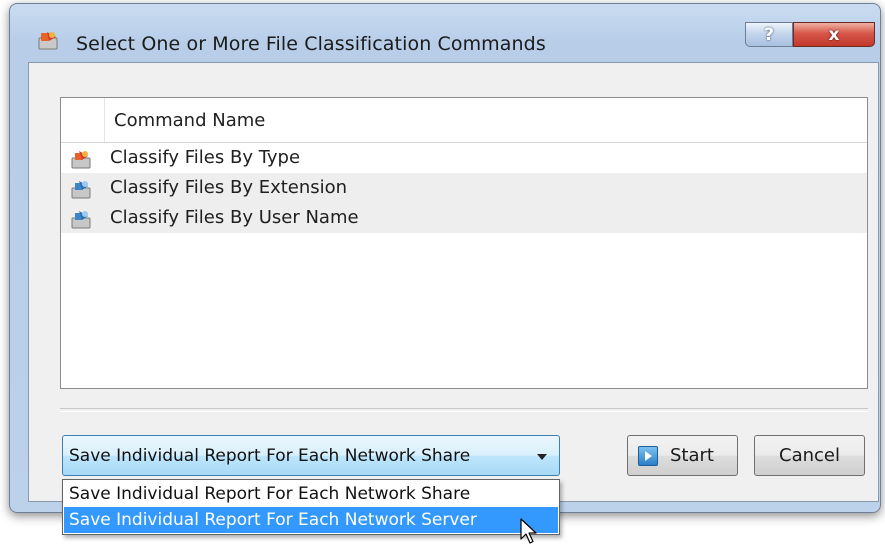 Image resolution: width=885 pixels, height=548 pixels. Describe the element at coordinates (189, 120) in the screenshot. I see `column-header-command-name: Command Name` at that location.